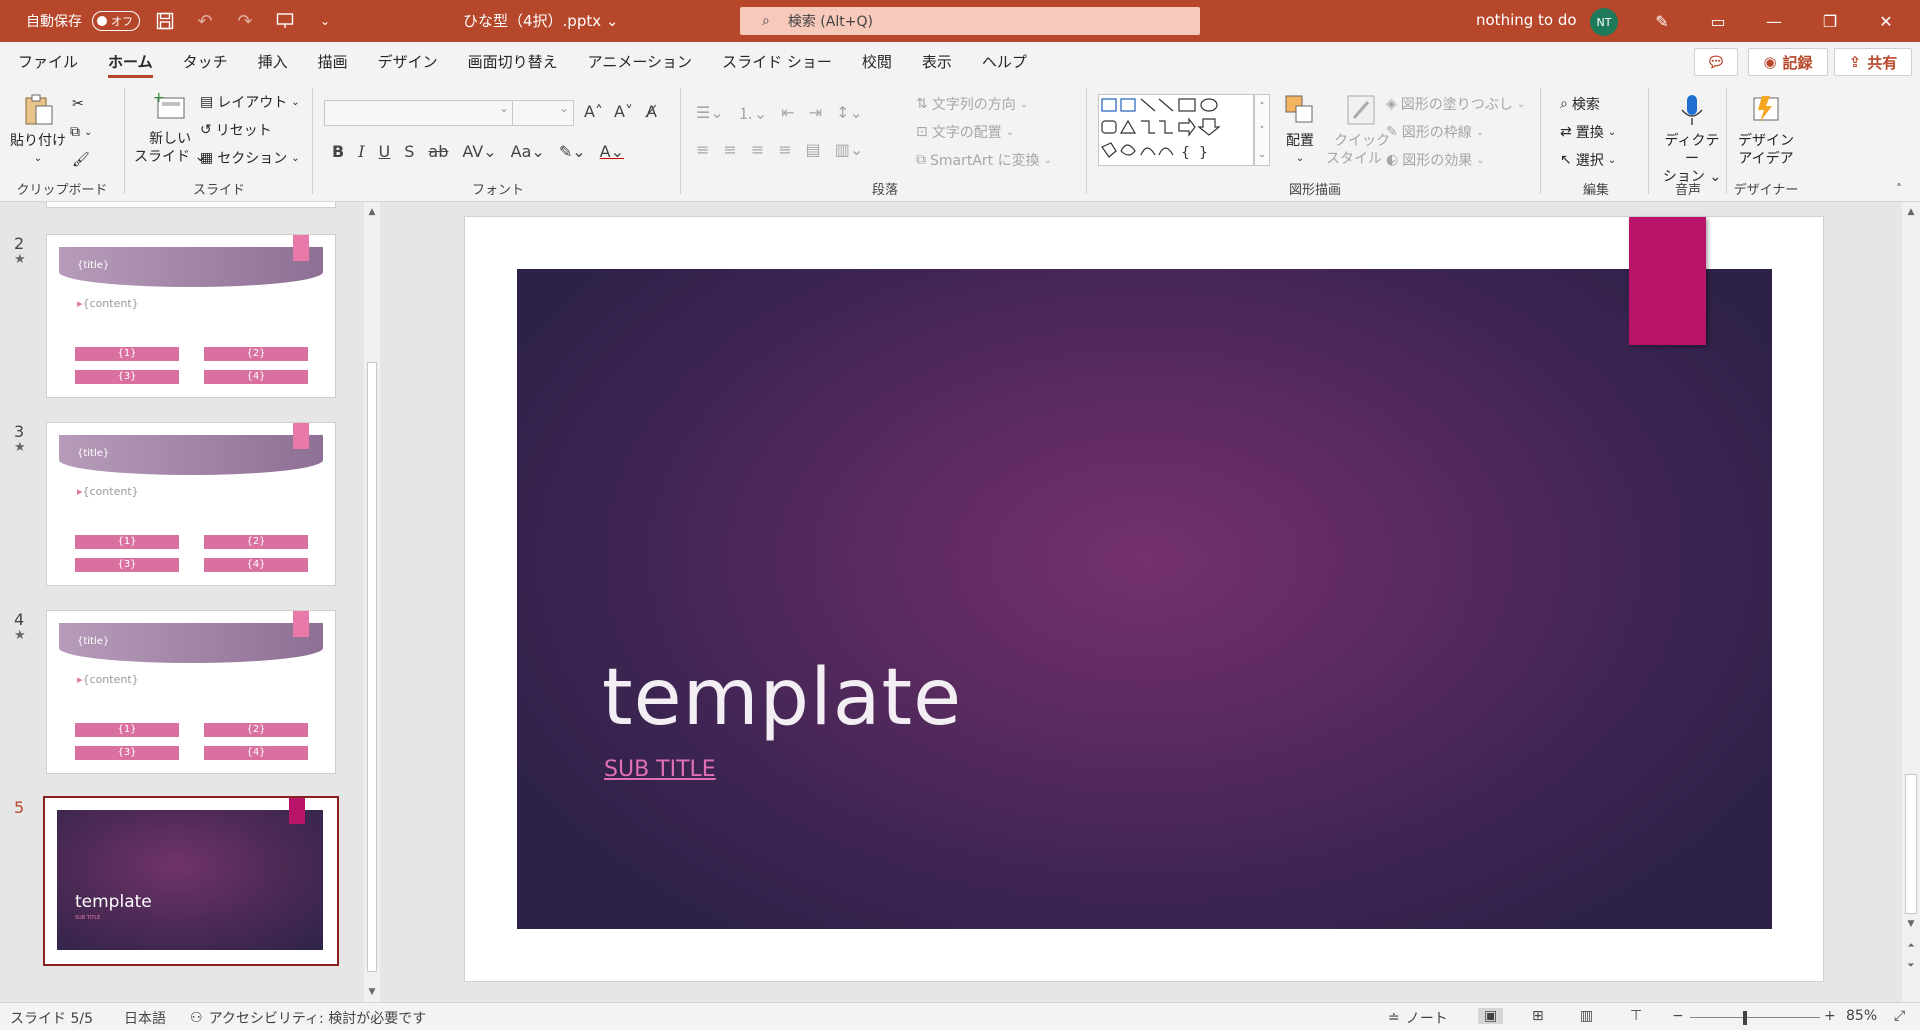 This screenshot has width=1920, height=1030. What do you see at coordinates (572, 151) in the screenshot?
I see `highlight-icon: ✎⌄` at bounding box center [572, 151].